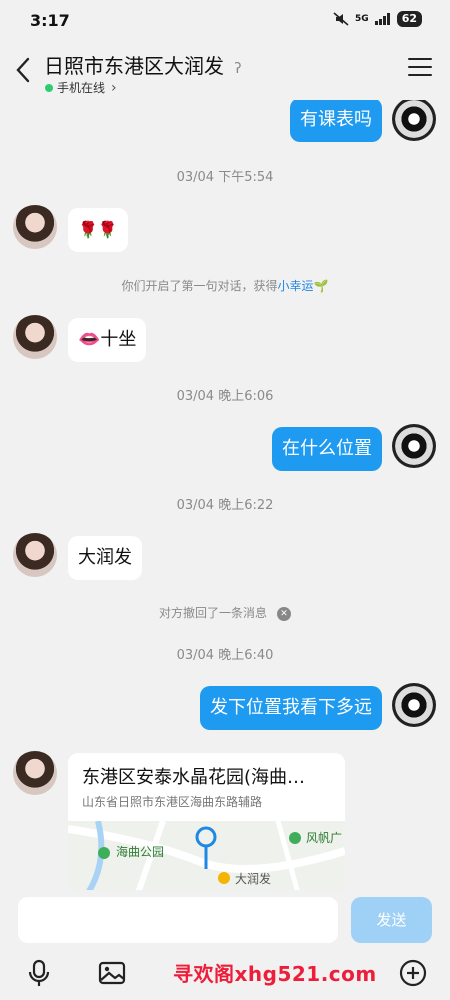 The width and height of the screenshot is (450, 1000). What do you see at coordinates (50, 20) in the screenshot?
I see `status-time: 3:17` at bounding box center [50, 20].